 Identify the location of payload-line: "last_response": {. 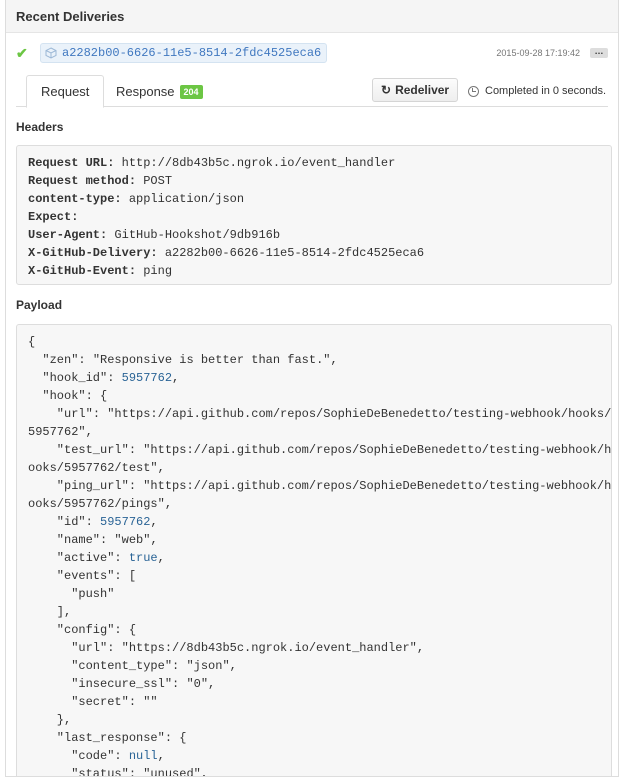
(314, 738).